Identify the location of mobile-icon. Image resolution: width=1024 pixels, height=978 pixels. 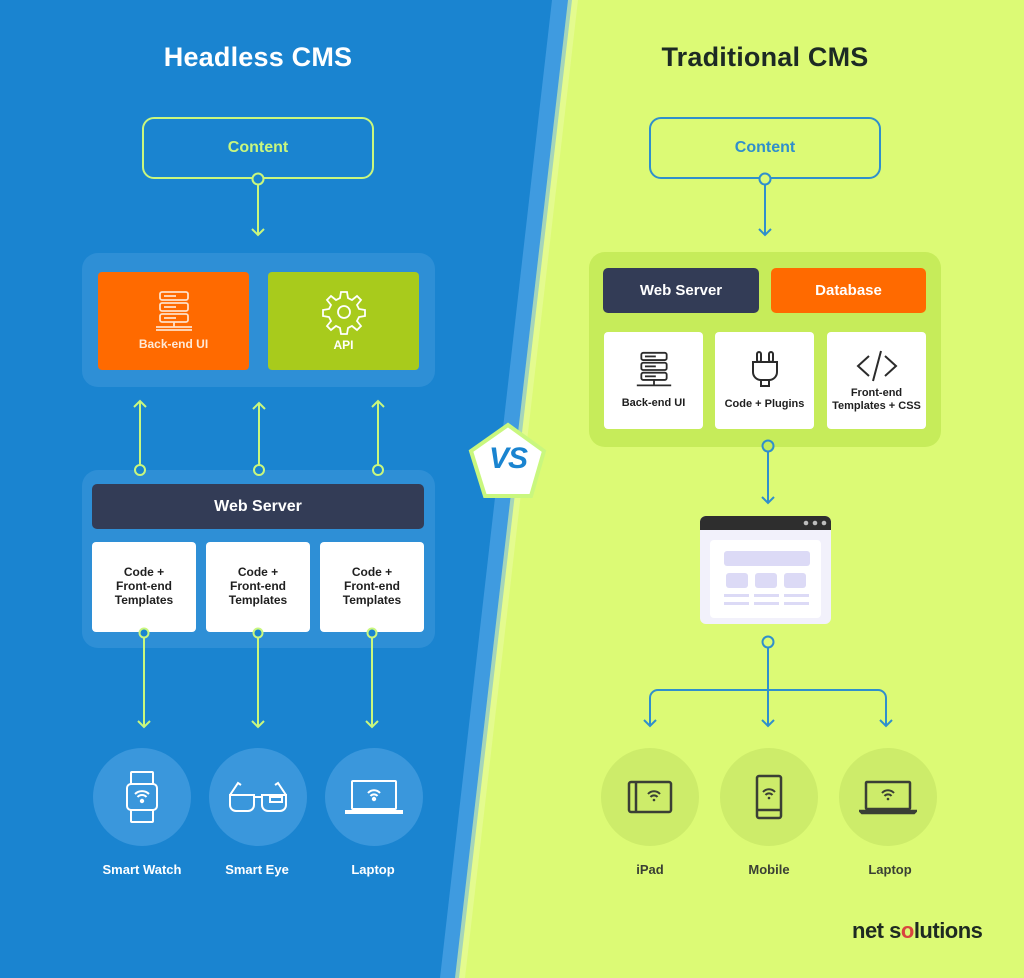
(769, 797).